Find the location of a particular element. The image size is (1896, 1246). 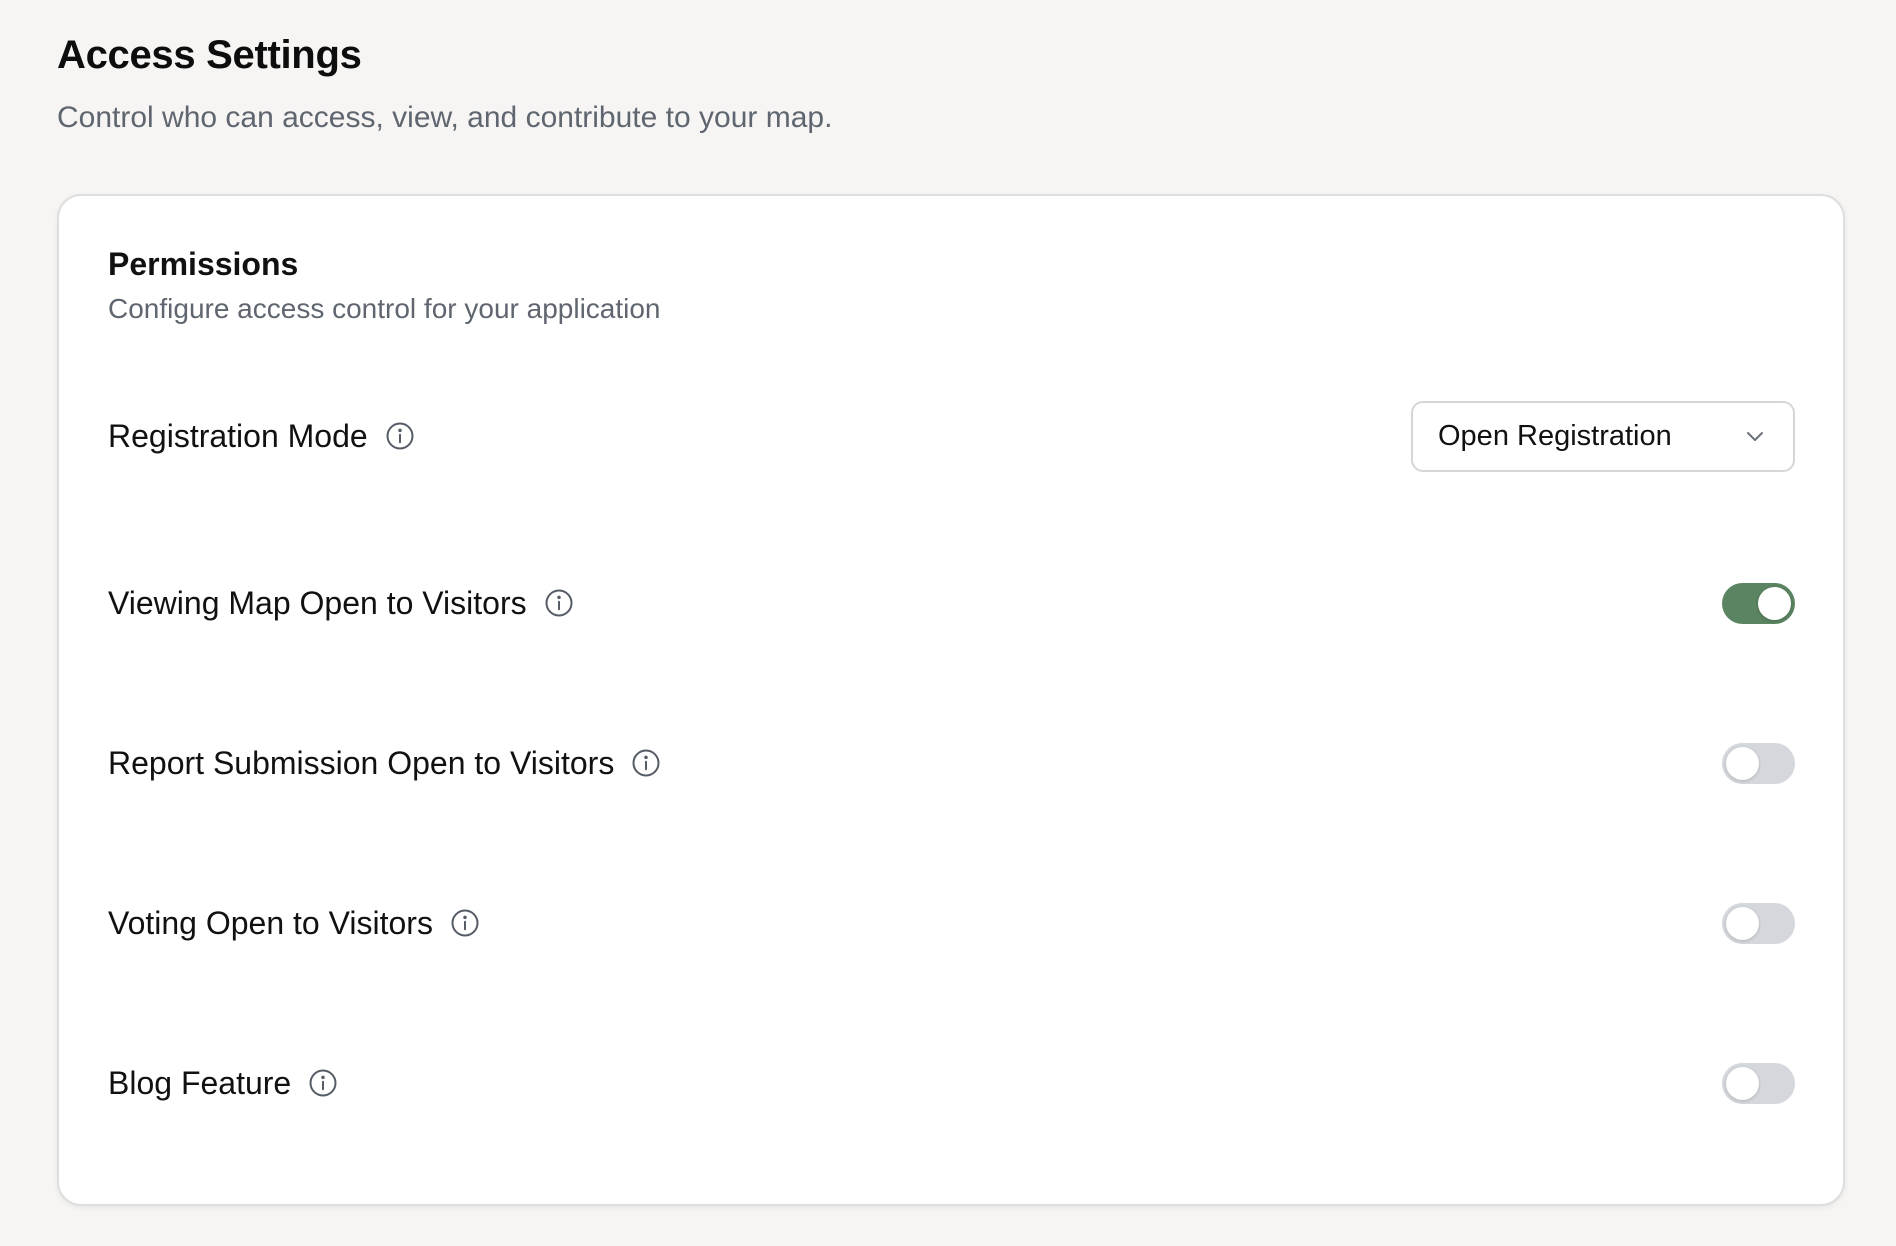

voting-toggle is located at coordinates (1758, 923).